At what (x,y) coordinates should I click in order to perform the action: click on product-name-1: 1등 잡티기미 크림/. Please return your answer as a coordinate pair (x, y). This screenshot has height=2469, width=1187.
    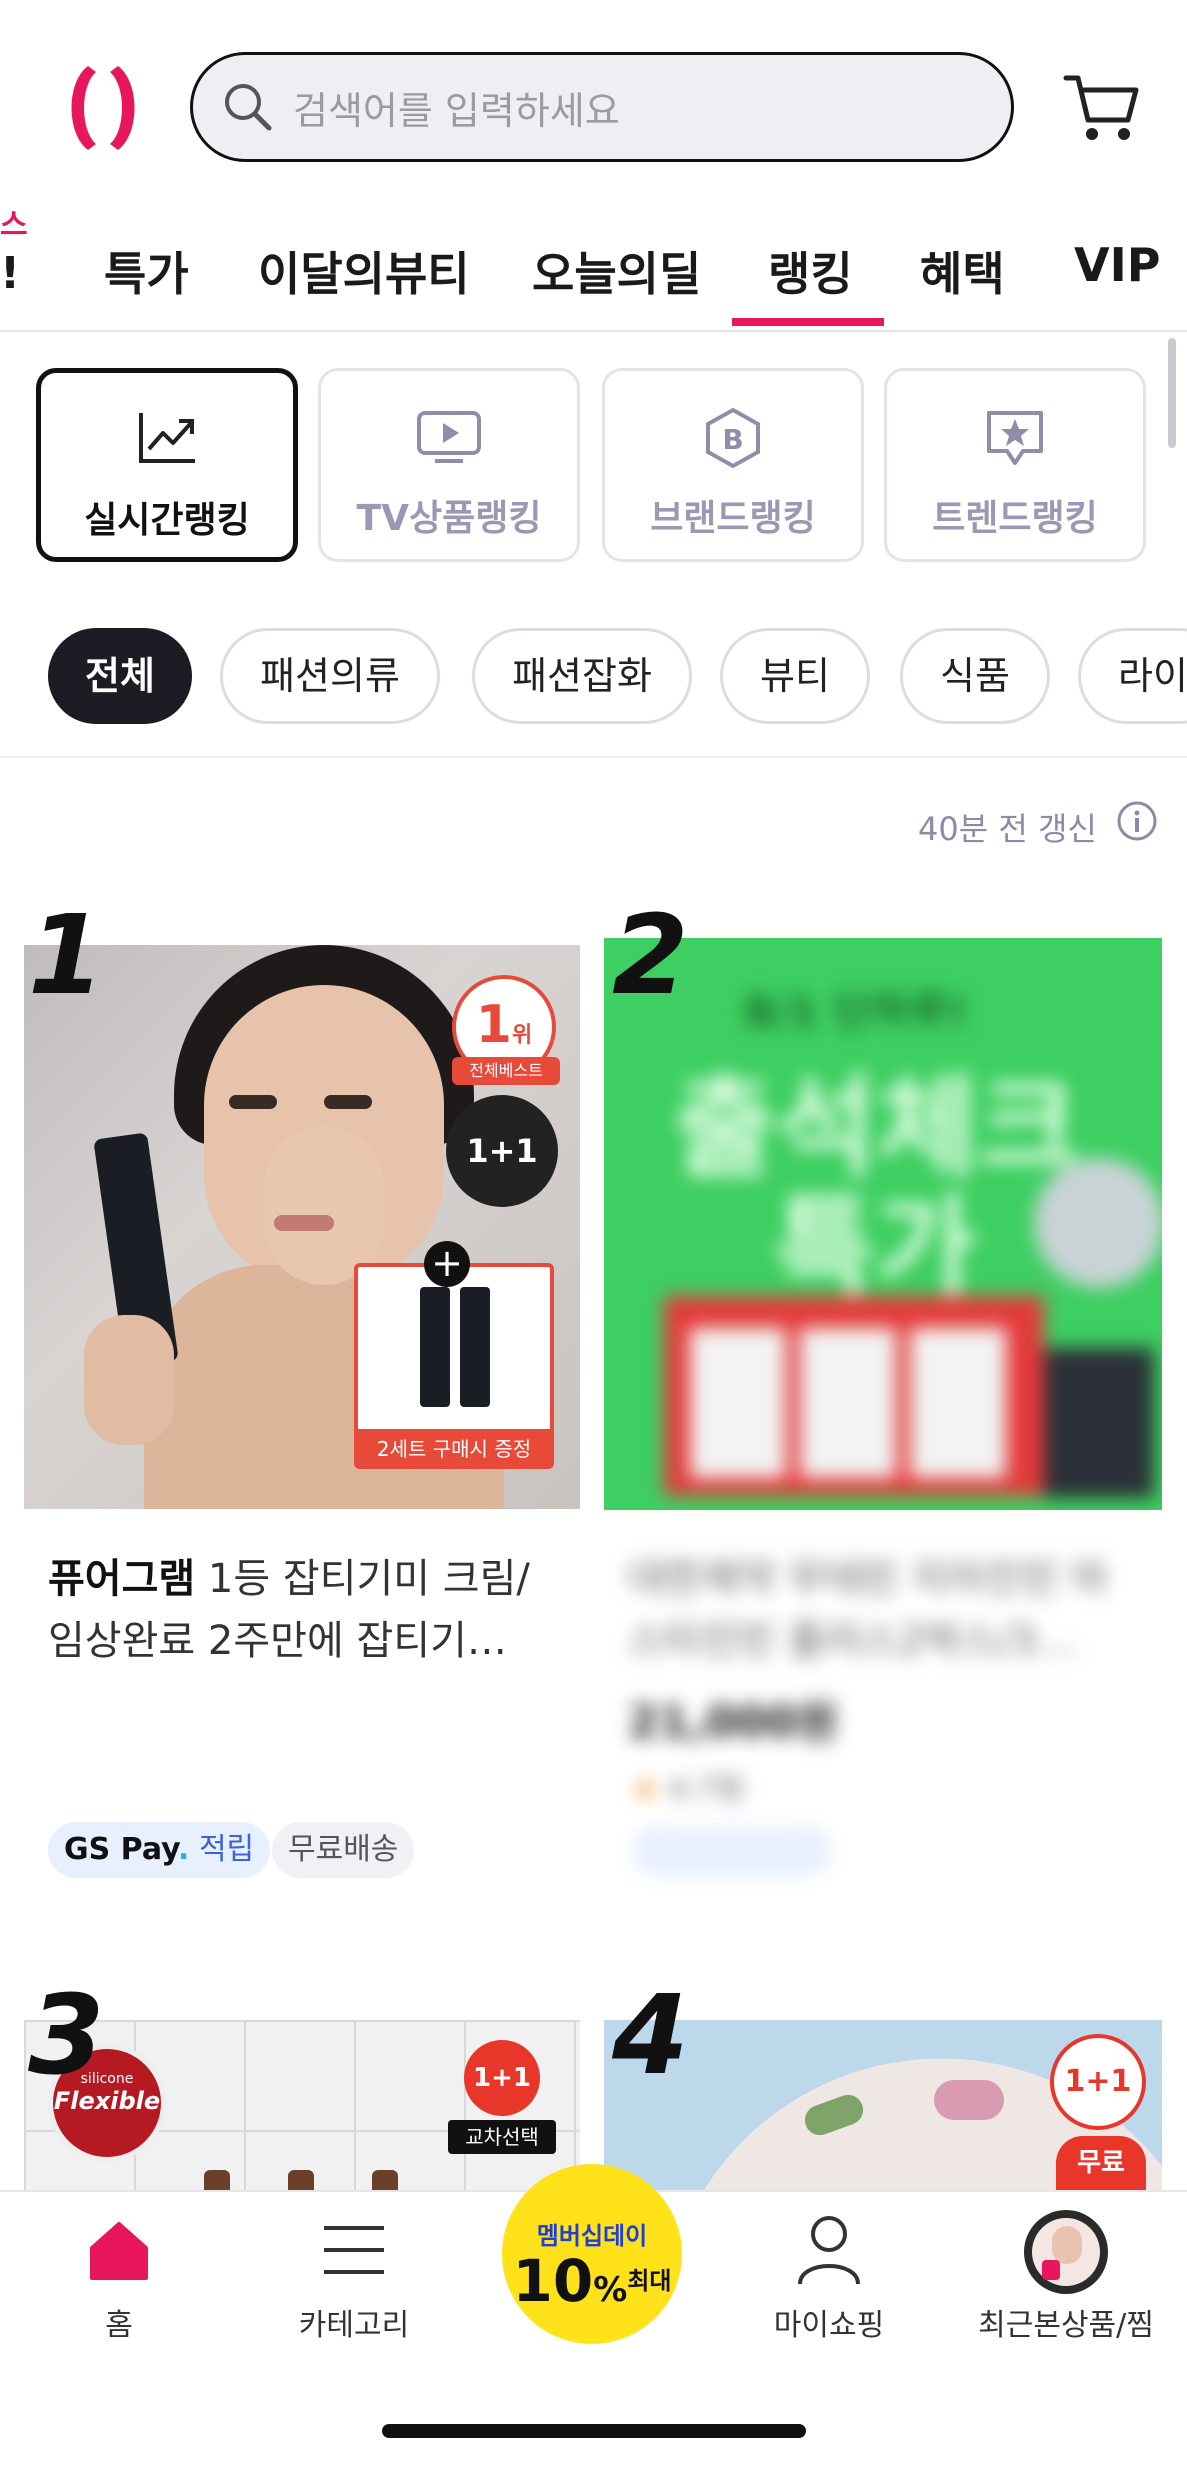
    Looking at the image, I should click on (368, 1579).